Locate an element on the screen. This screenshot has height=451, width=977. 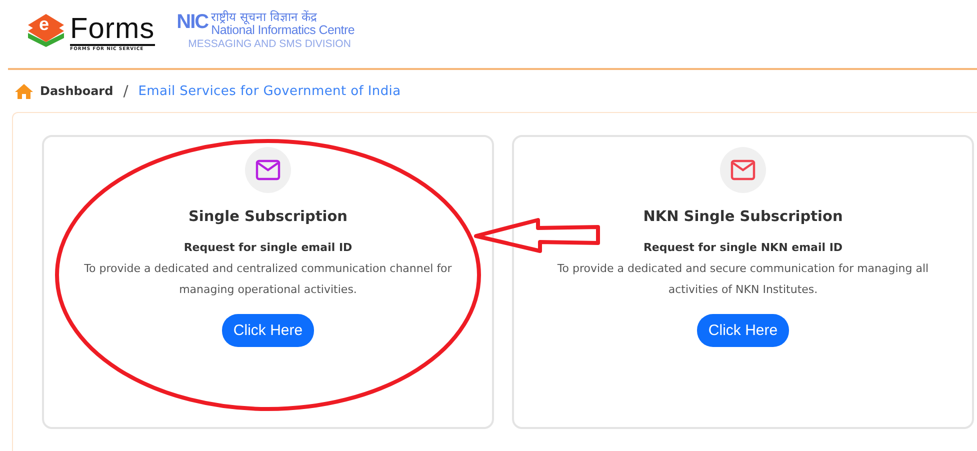
breadcrumb-link: Email Services for Government of India is located at coordinates (269, 91).